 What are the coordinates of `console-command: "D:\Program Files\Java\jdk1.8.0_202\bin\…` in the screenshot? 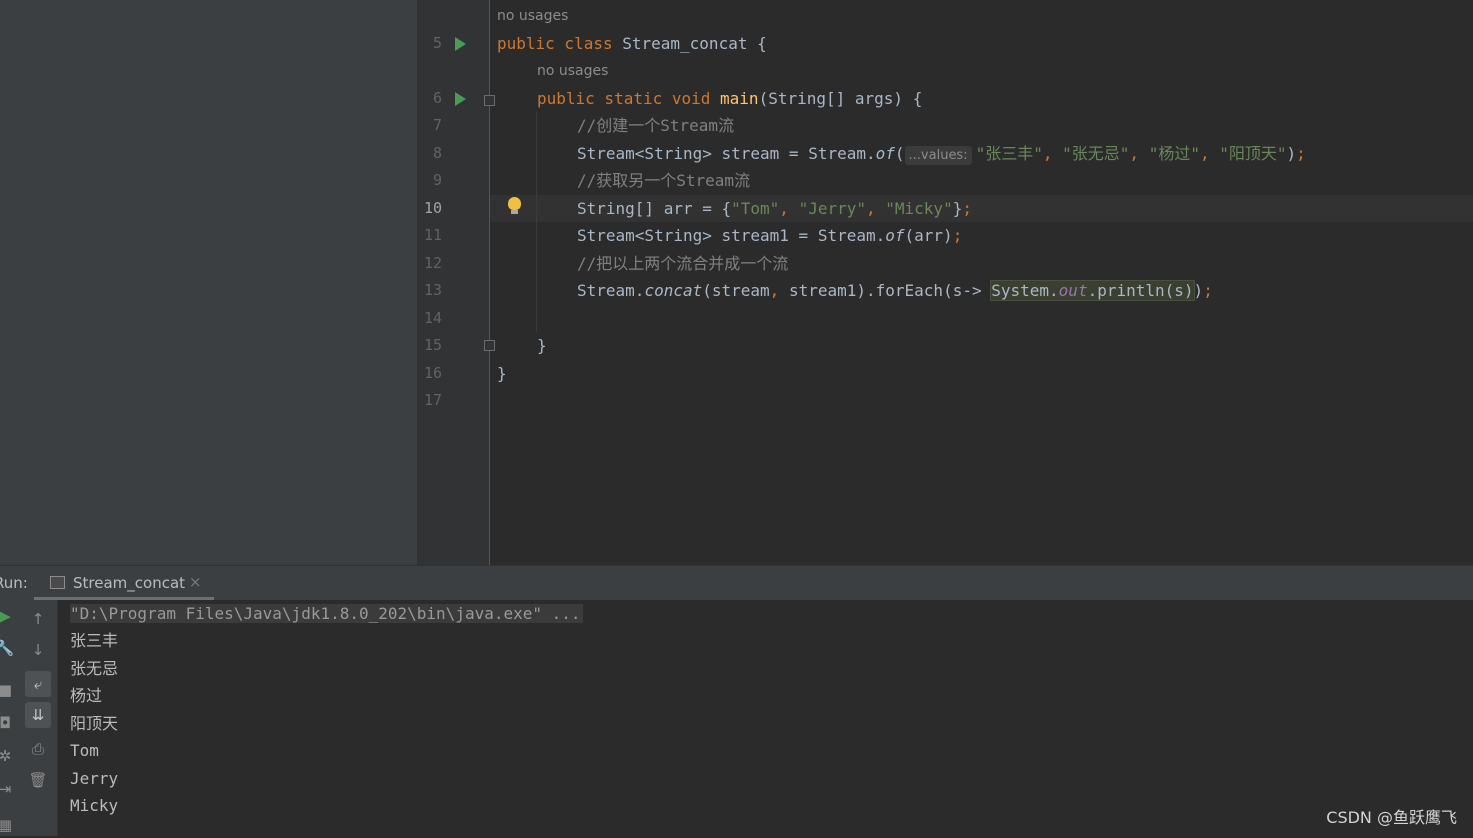 It's located at (326, 613).